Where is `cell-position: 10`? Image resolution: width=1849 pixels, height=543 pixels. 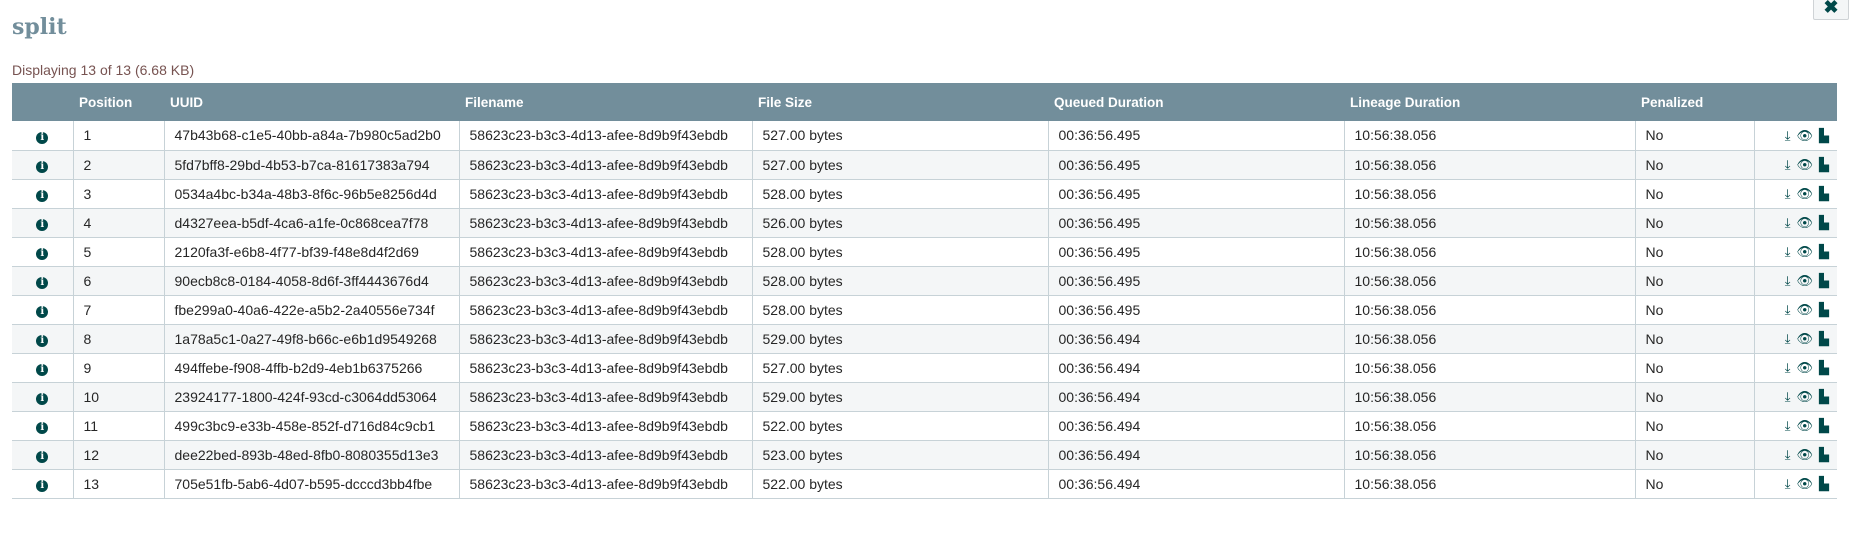
cell-position: 10 is located at coordinates (118, 397).